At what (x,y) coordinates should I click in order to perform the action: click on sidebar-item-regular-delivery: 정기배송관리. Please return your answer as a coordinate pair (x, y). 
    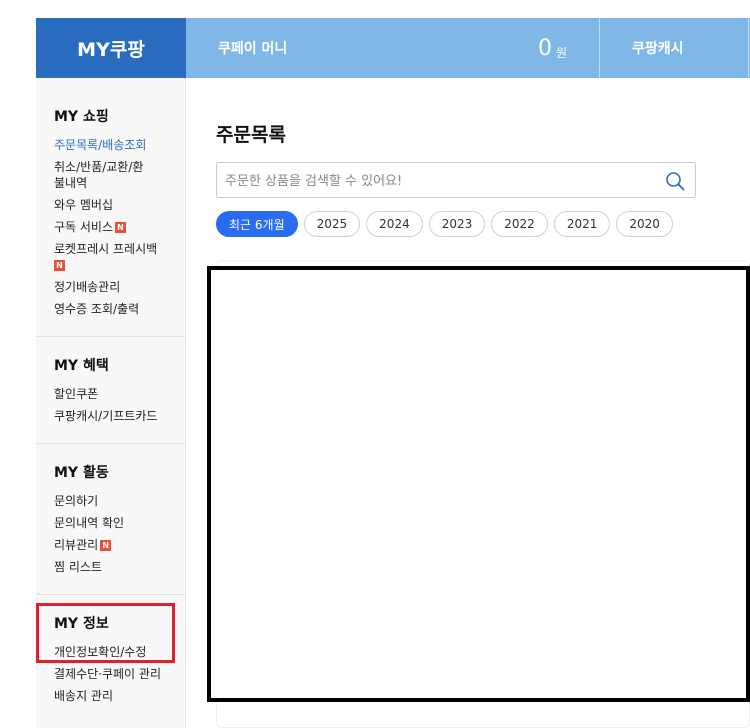
    Looking at the image, I should click on (118, 287).